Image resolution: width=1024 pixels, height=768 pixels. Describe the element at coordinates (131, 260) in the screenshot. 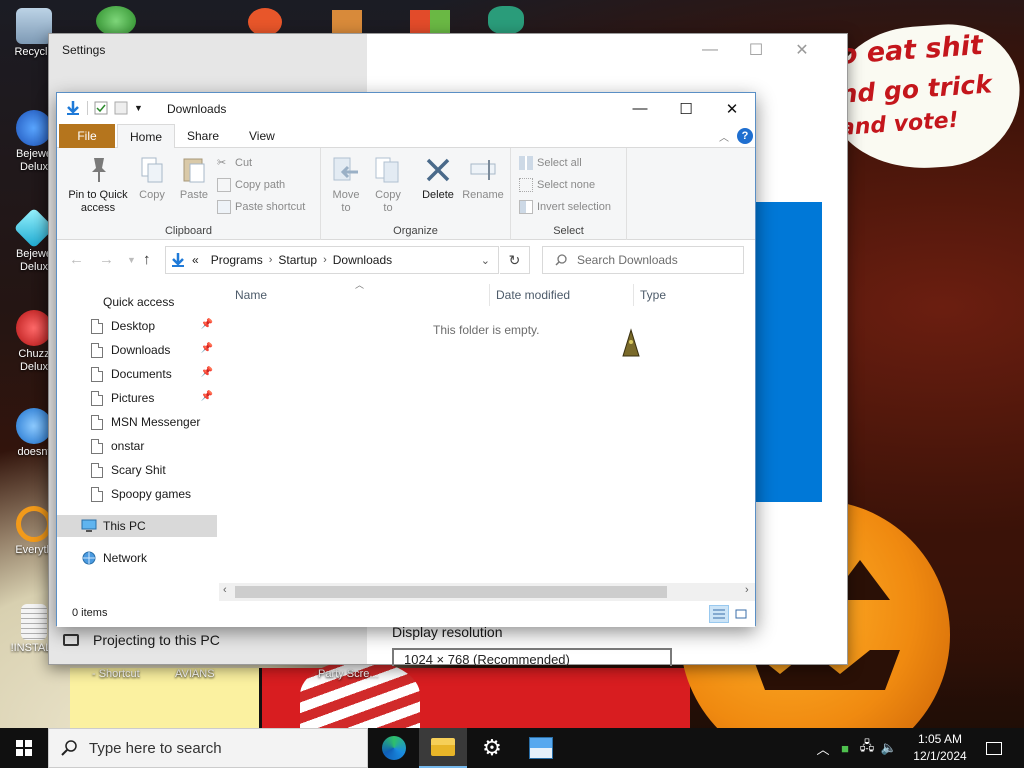

I see `recent-locations-icon: ▼` at that location.